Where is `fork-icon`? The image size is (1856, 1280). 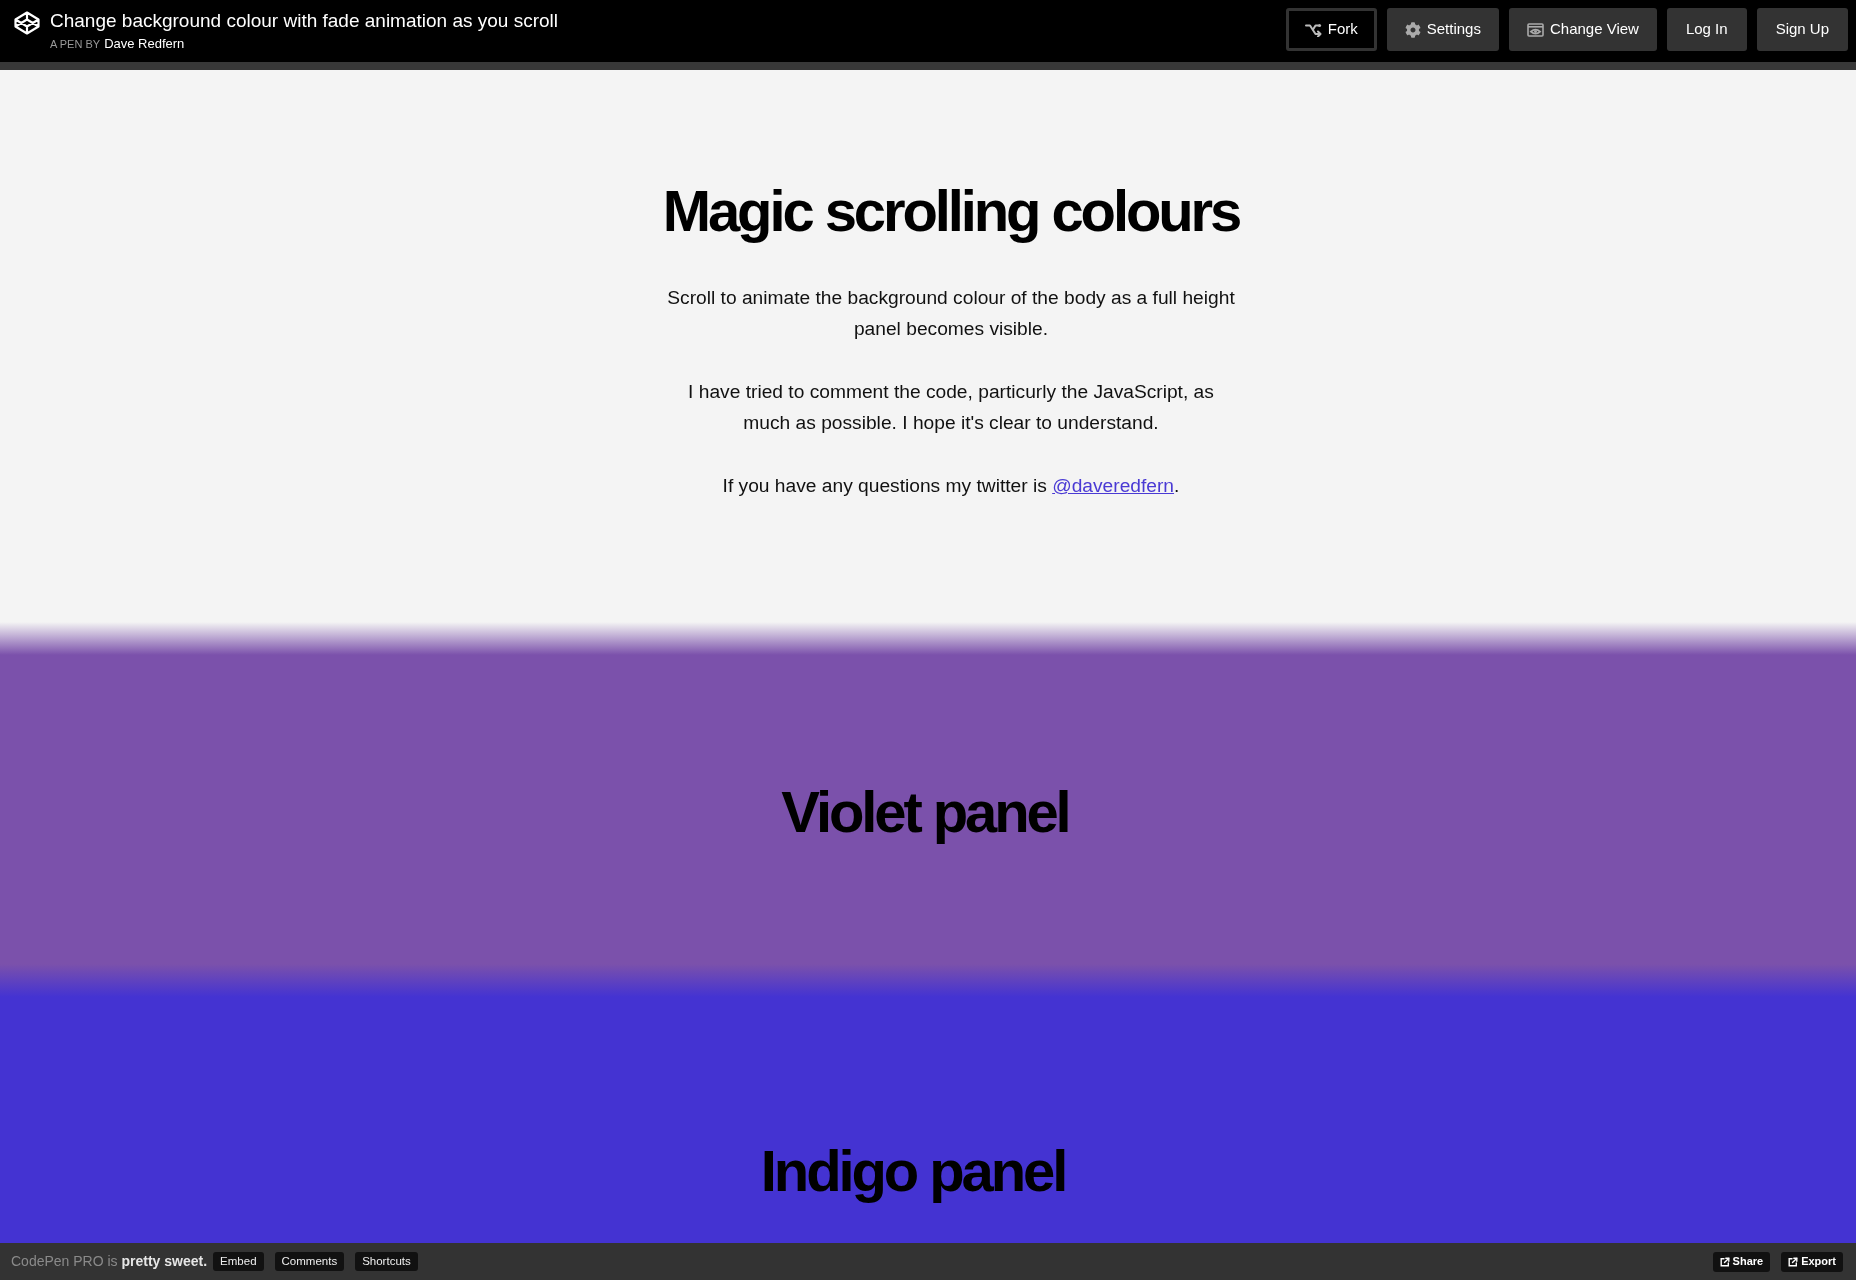 fork-icon is located at coordinates (1313, 29).